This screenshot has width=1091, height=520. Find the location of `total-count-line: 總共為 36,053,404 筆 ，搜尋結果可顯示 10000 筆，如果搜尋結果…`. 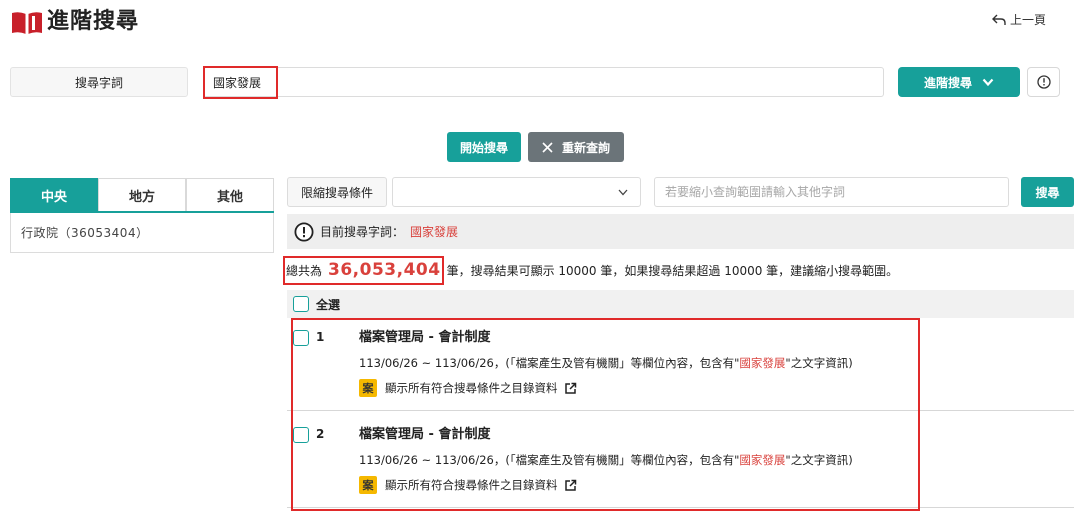

total-count-line: 總共為 36,053,404 筆 ，搜尋結果可顯示 10000 筆，如果搜尋結果… is located at coordinates (592, 270).